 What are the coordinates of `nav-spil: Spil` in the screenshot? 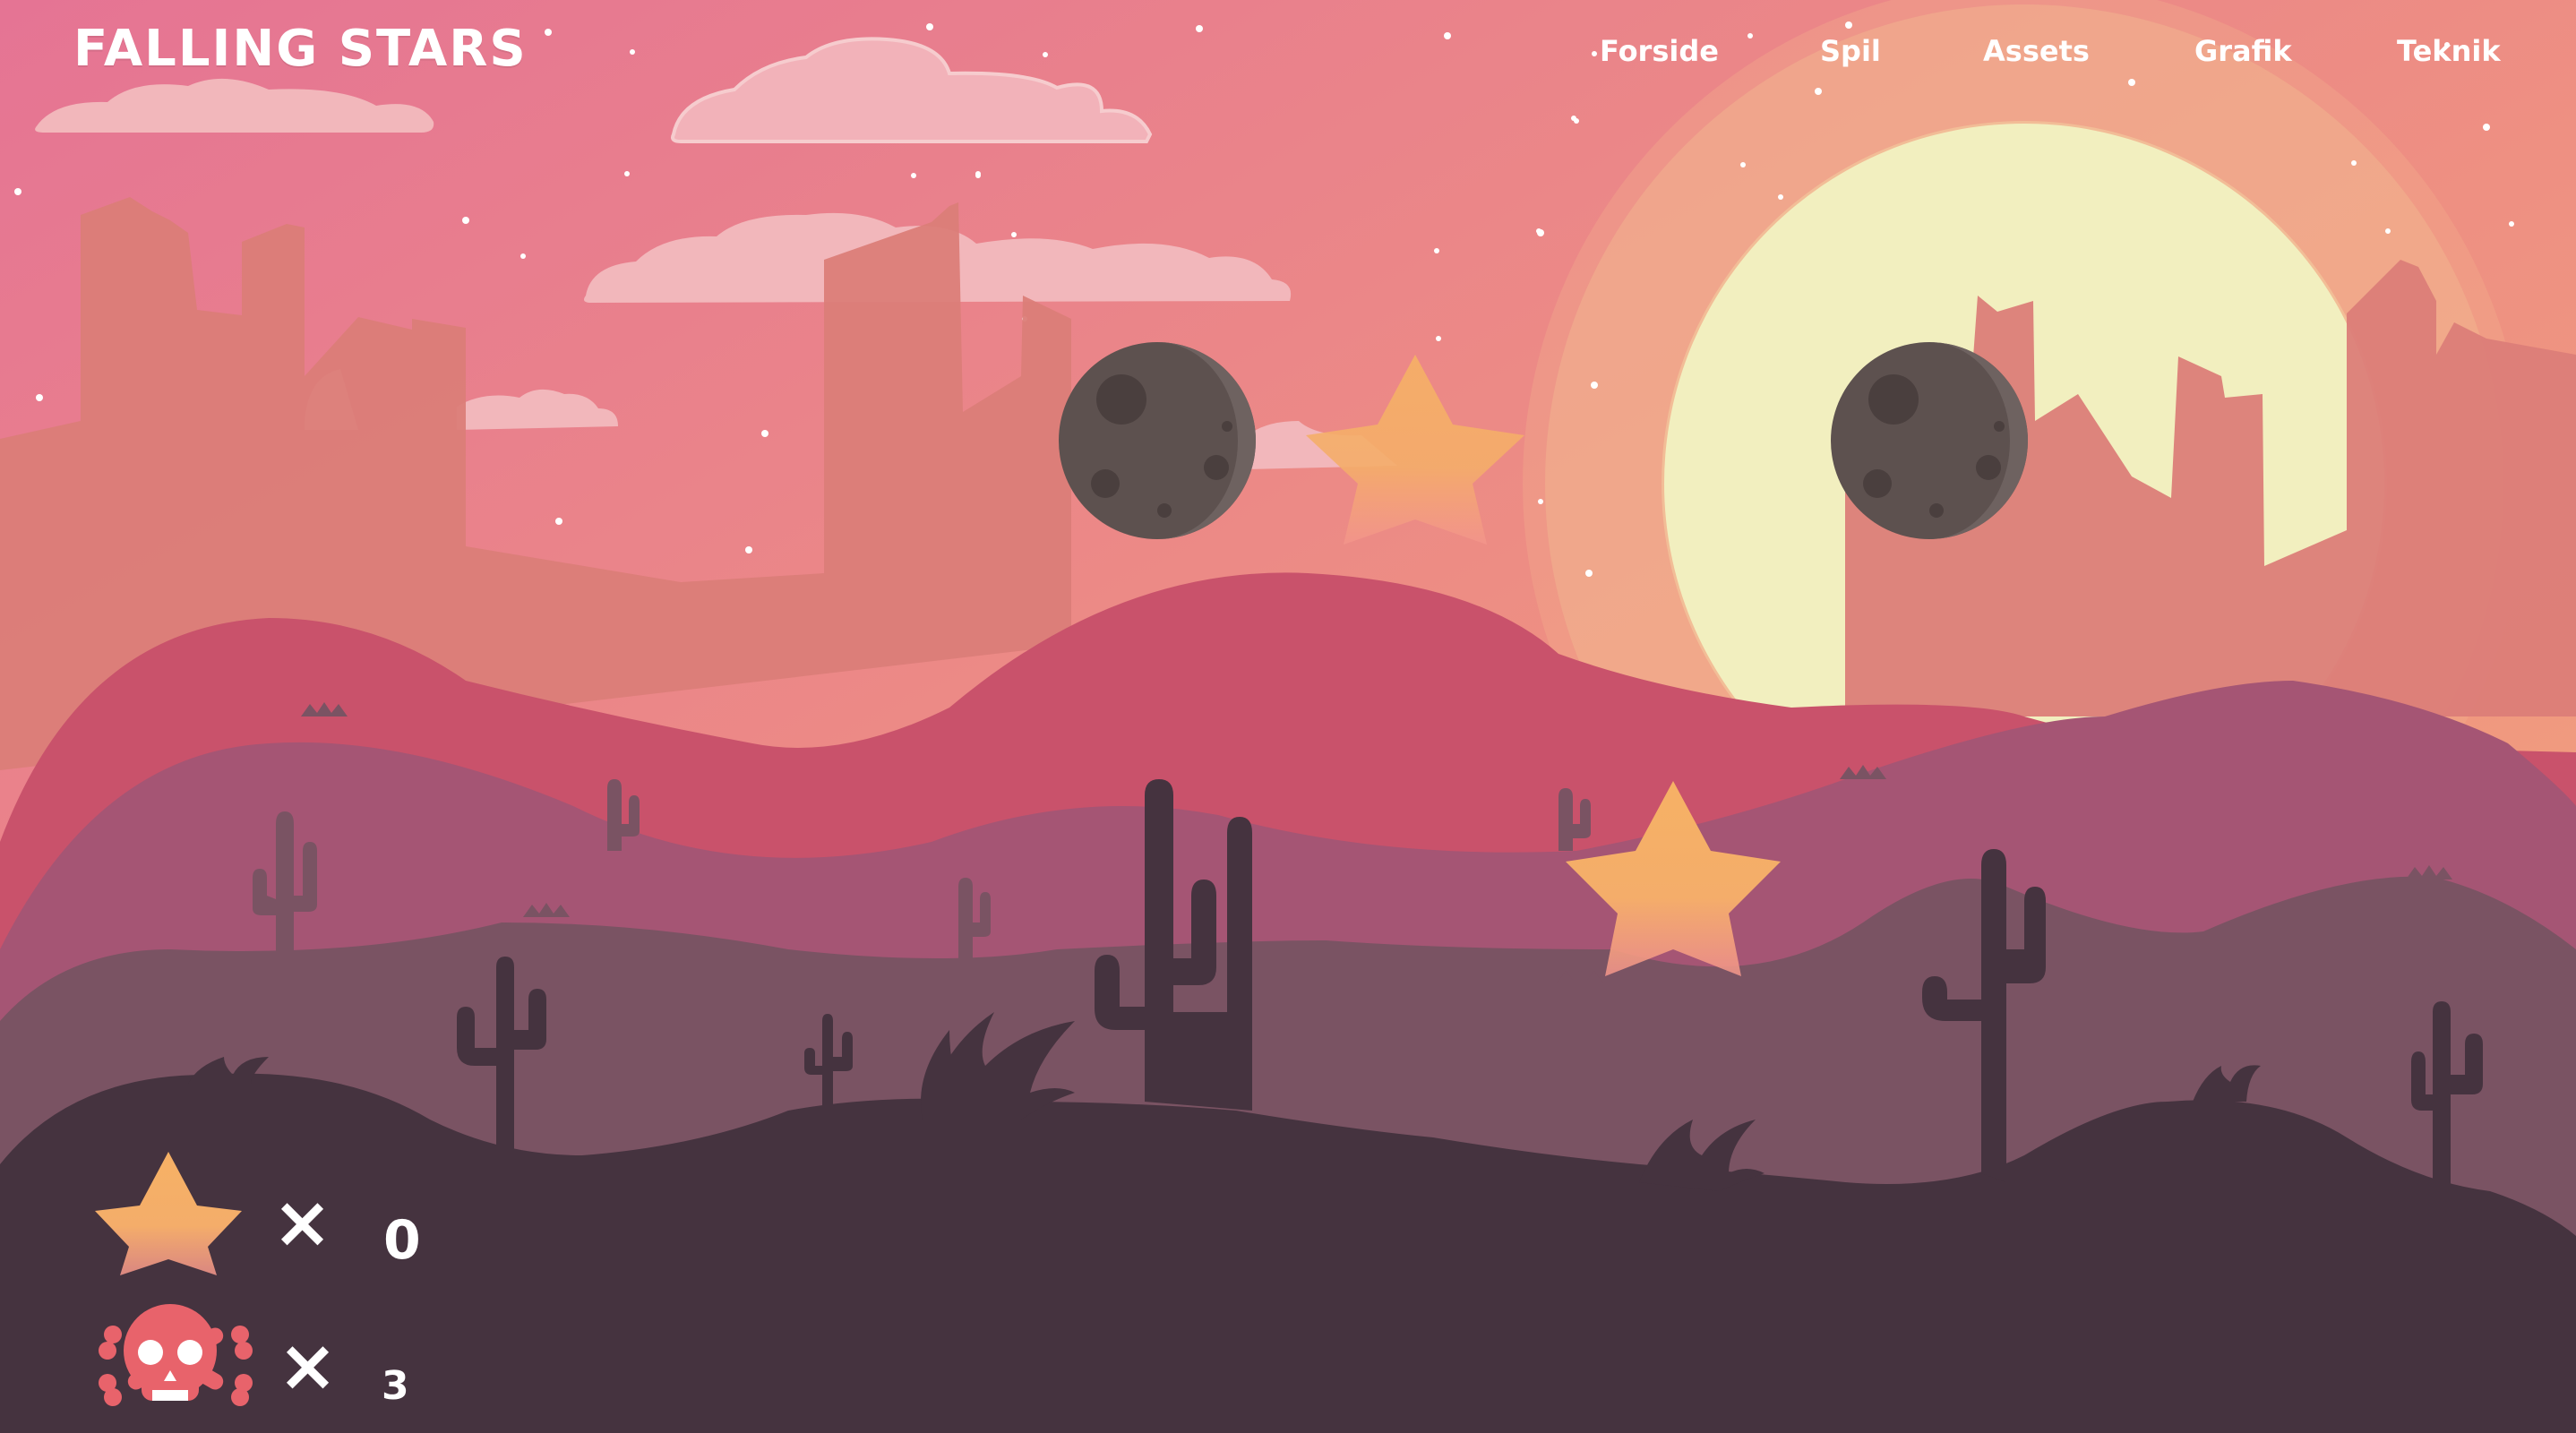 It's located at (1850, 51).